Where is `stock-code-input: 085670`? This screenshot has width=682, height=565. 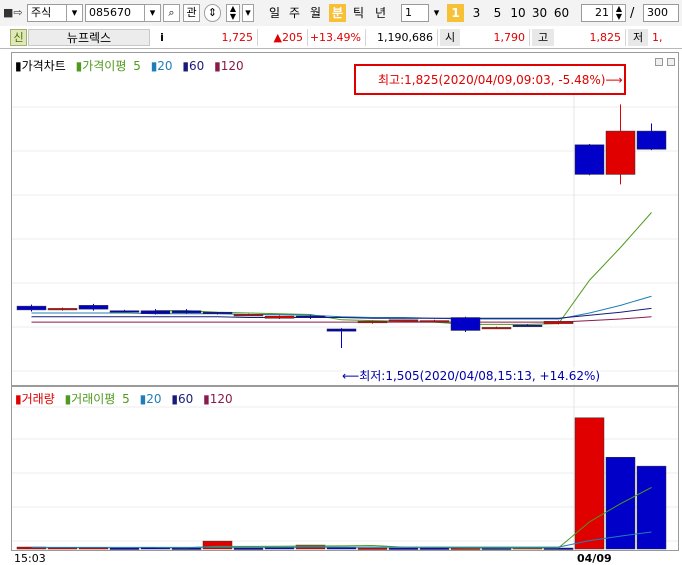 stock-code-input: 085670 is located at coordinates (115, 13).